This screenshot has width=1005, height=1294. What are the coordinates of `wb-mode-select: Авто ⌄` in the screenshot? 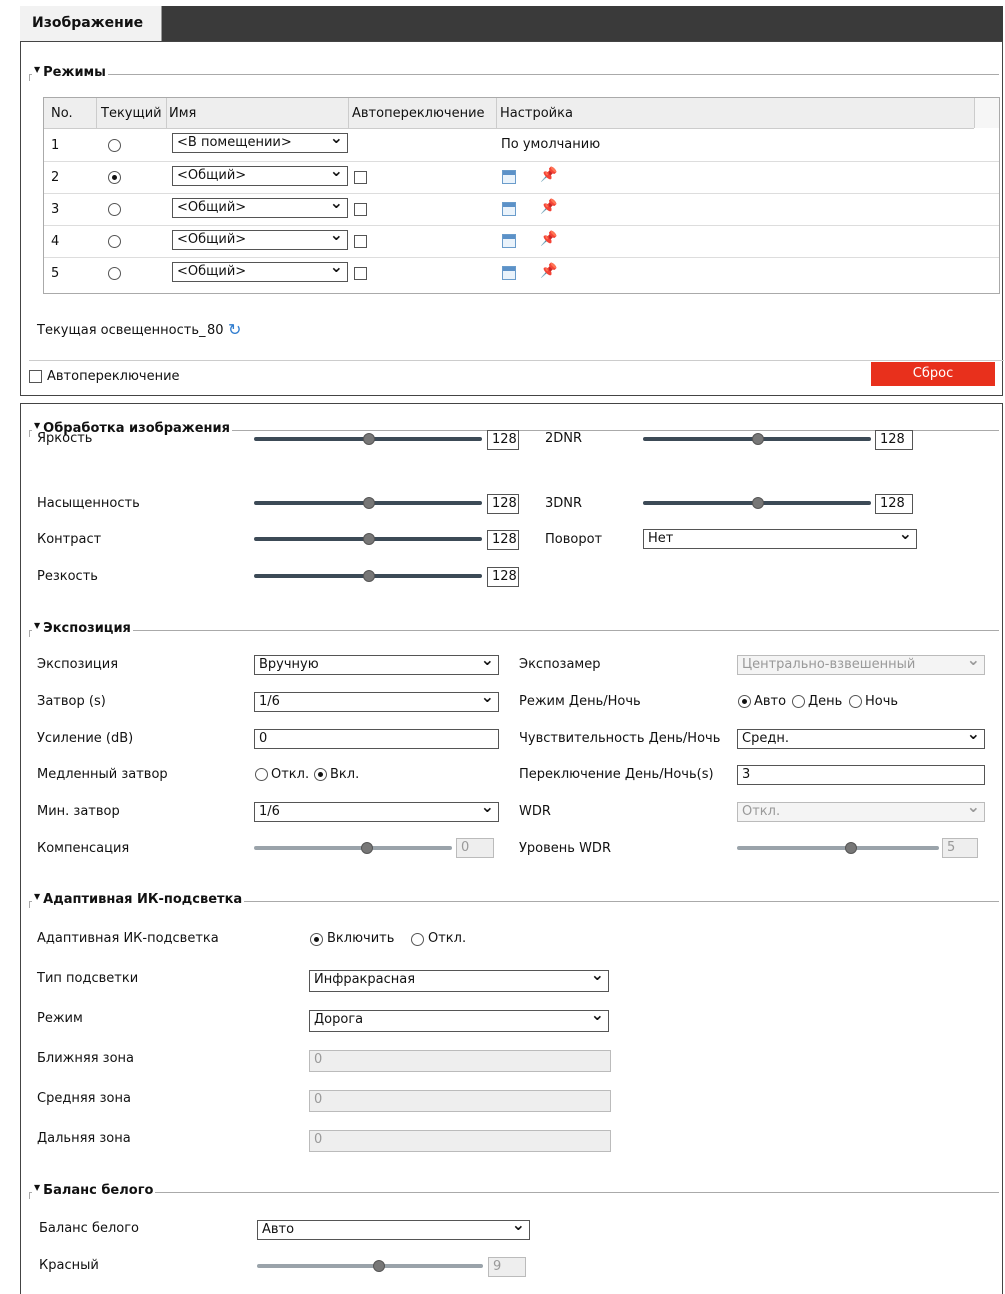 It's located at (393, 1228).